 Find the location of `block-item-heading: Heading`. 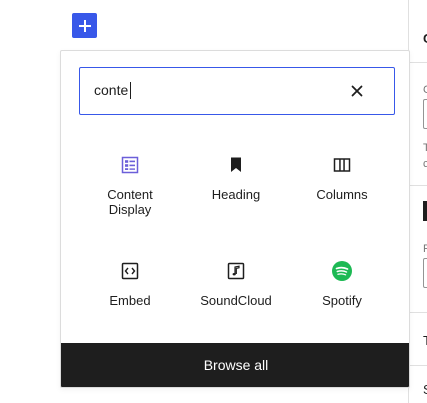

block-item-heading: Heading is located at coordinates (236, 200).